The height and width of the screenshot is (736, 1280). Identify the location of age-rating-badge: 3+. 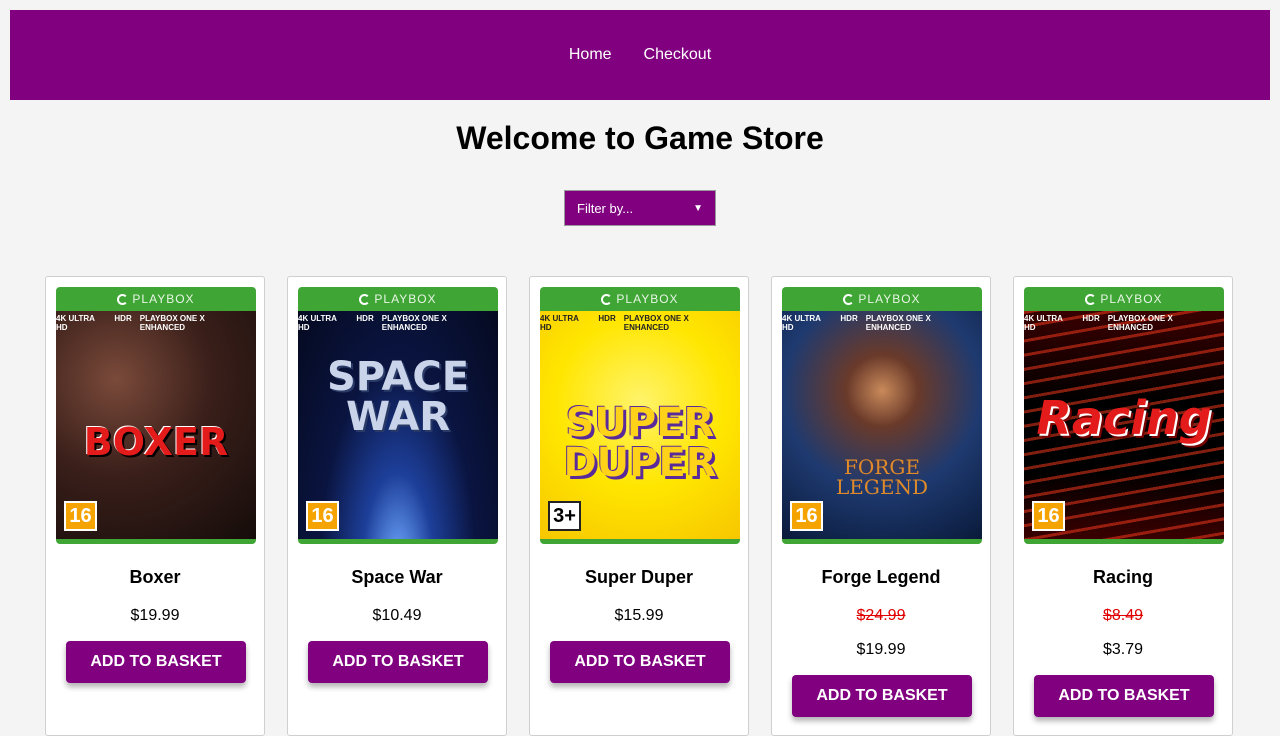
(564, 516).